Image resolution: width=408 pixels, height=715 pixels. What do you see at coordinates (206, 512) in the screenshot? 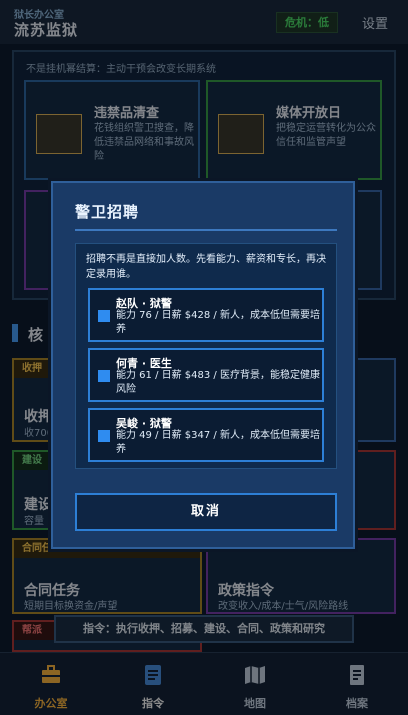
I see `cancel-button: 取消` at bounding box center [206, 512].